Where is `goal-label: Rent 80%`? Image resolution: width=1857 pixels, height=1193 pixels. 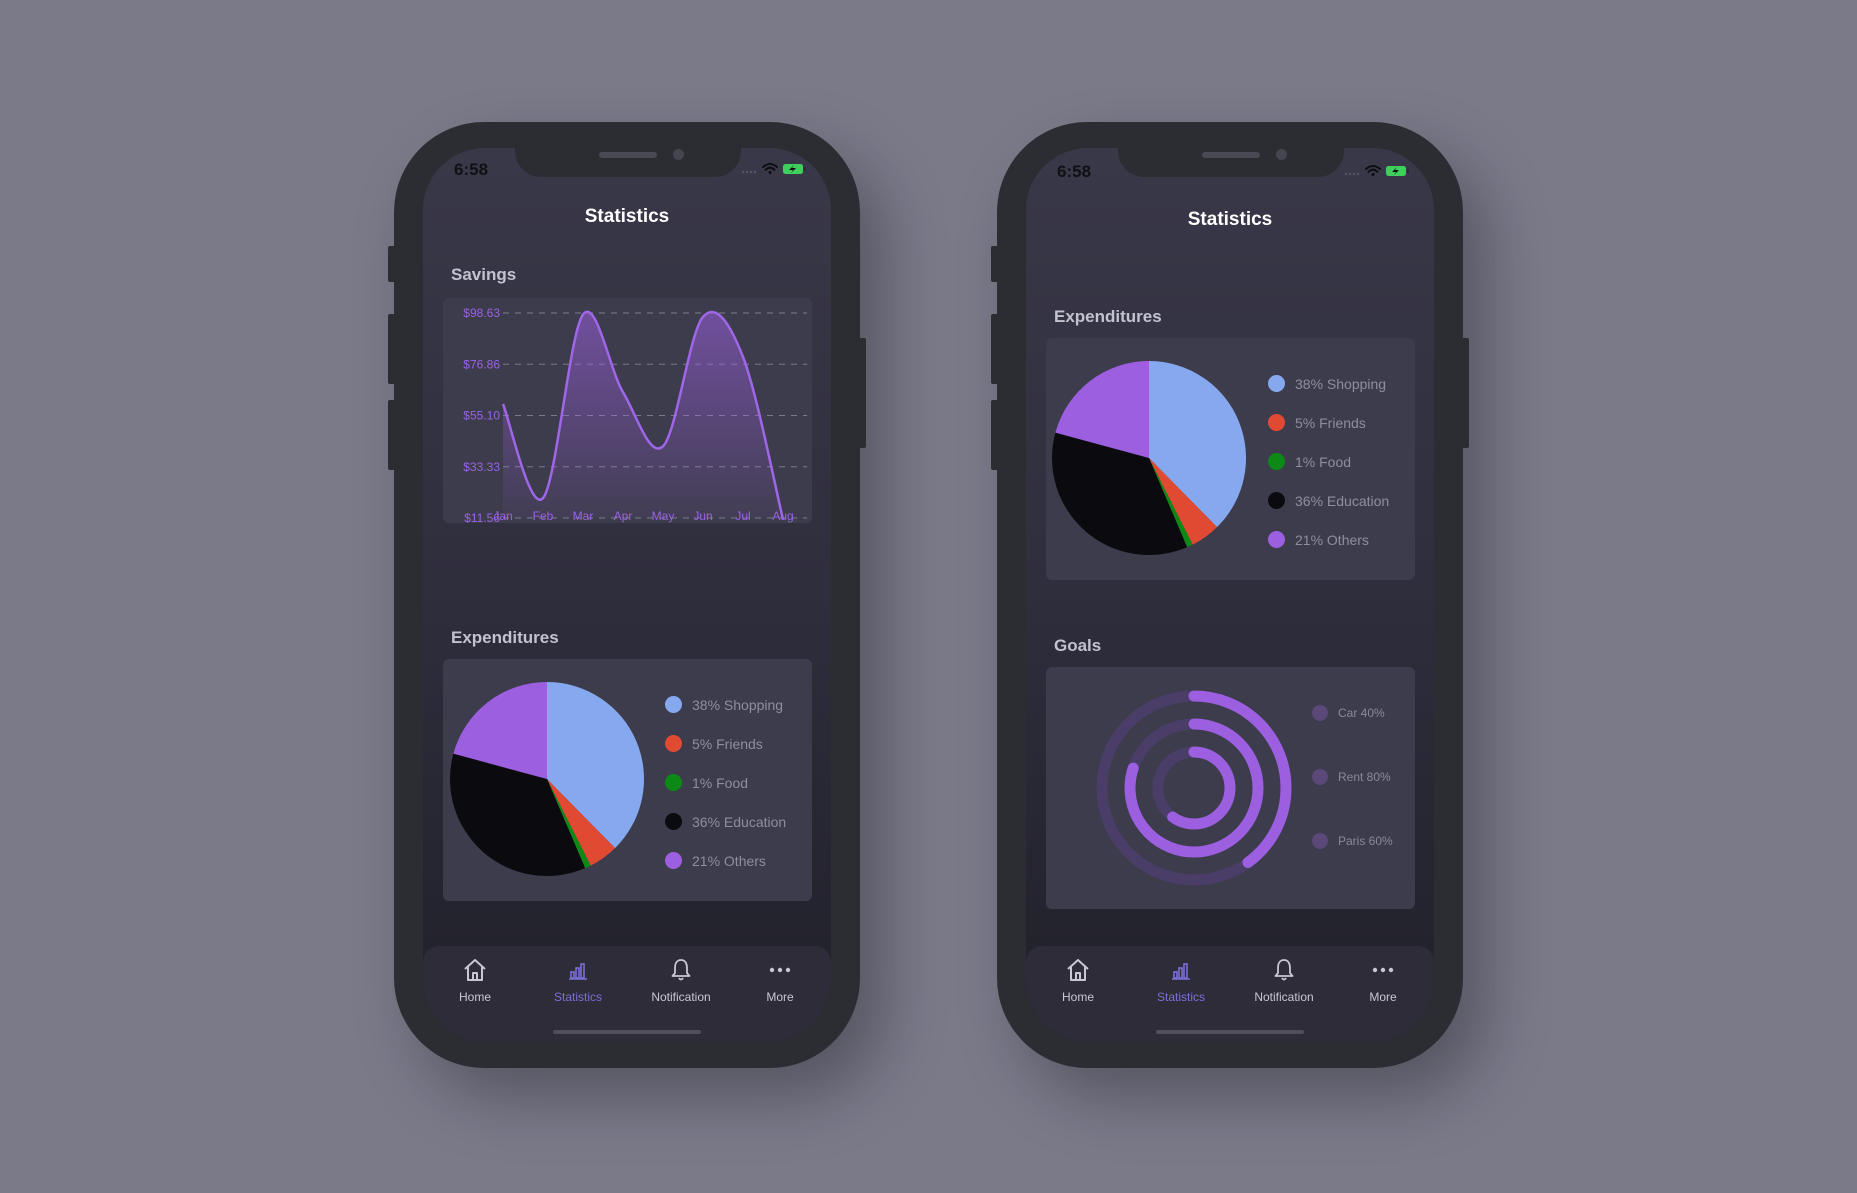 goal-label: Rent 80% is located at coordinates (1364, 777).